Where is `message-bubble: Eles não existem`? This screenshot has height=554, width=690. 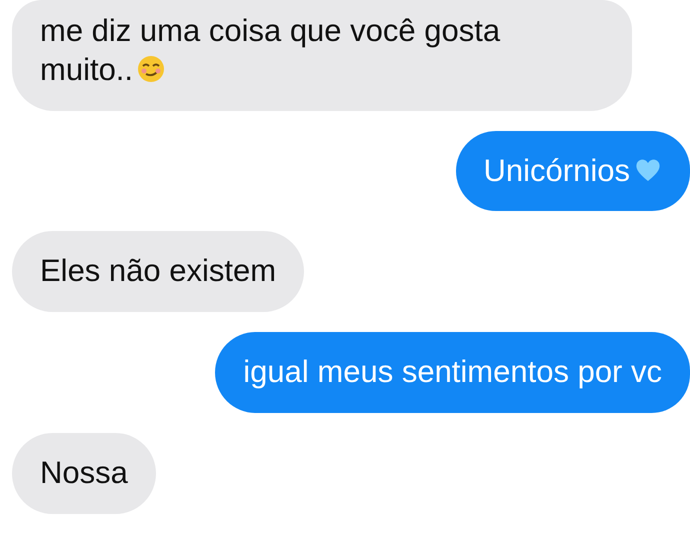
message-bubble: Eles não existem is located at coordinates (158, 271).